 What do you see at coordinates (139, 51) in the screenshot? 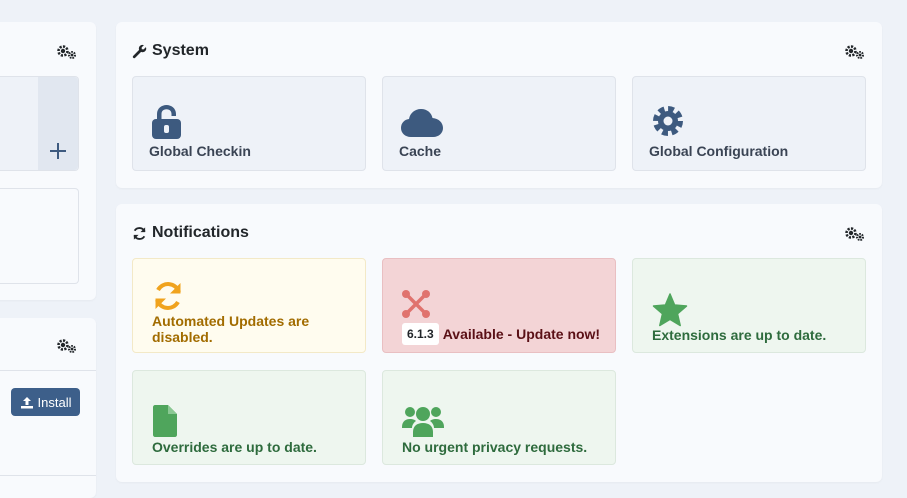
I see `wrench-icon` at bounding box center [139, 51].